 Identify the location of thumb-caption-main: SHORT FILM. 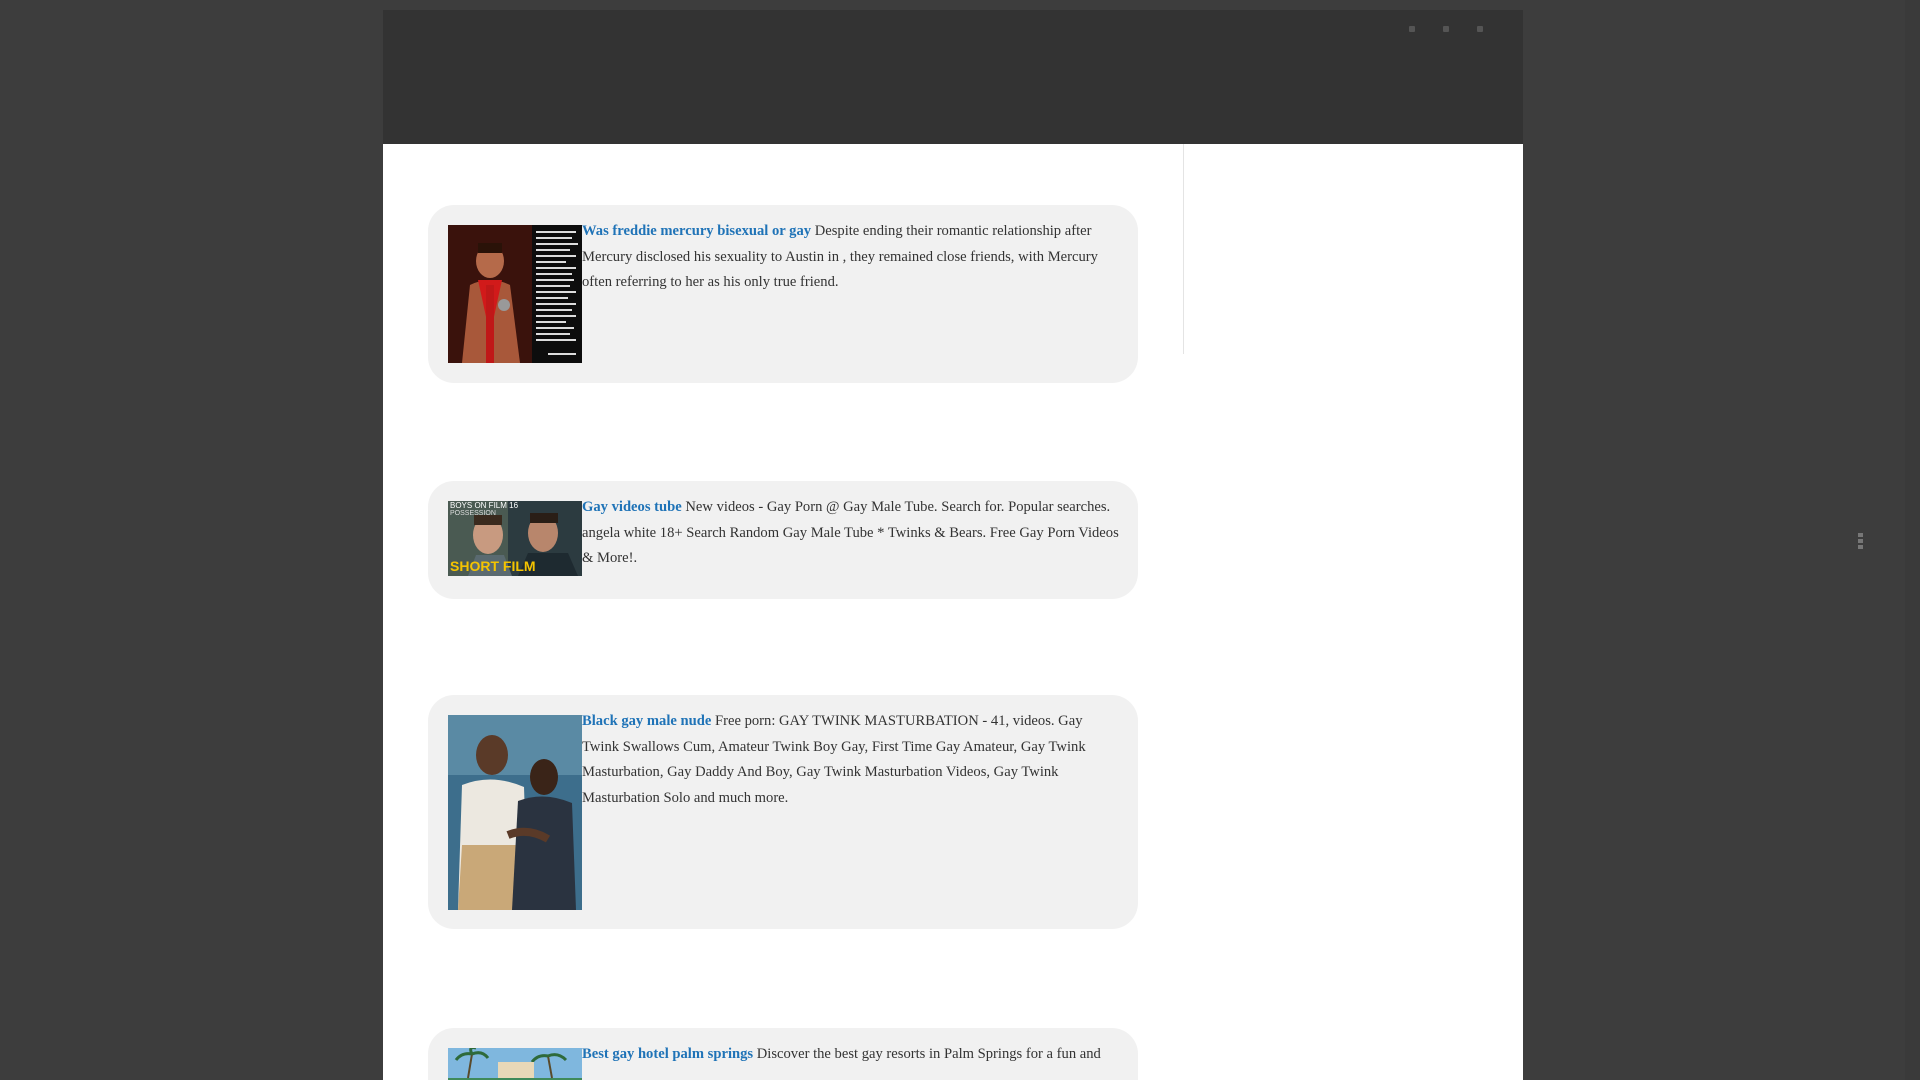
(493, 566).